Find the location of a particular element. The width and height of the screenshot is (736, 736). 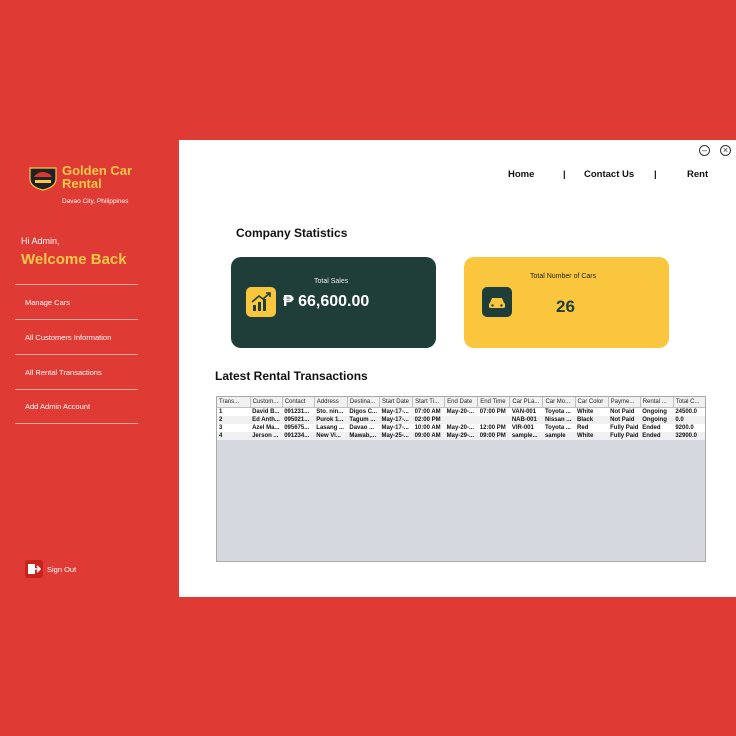

table-cell: 4 is located at coordinates (234, 436).